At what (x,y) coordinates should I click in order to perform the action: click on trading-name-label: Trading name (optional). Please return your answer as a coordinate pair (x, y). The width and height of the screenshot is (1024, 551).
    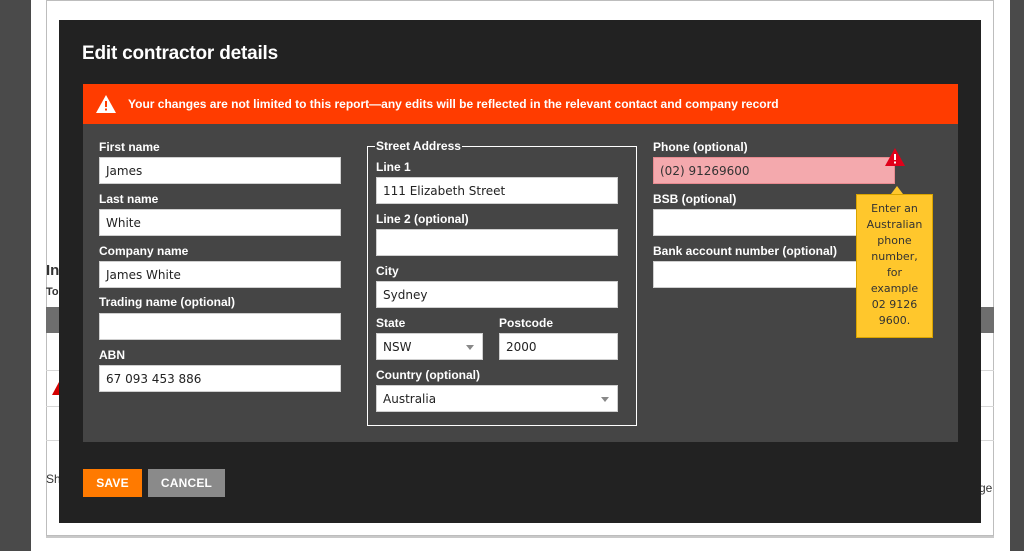
    Looking at the image, I should click on (167, 302).